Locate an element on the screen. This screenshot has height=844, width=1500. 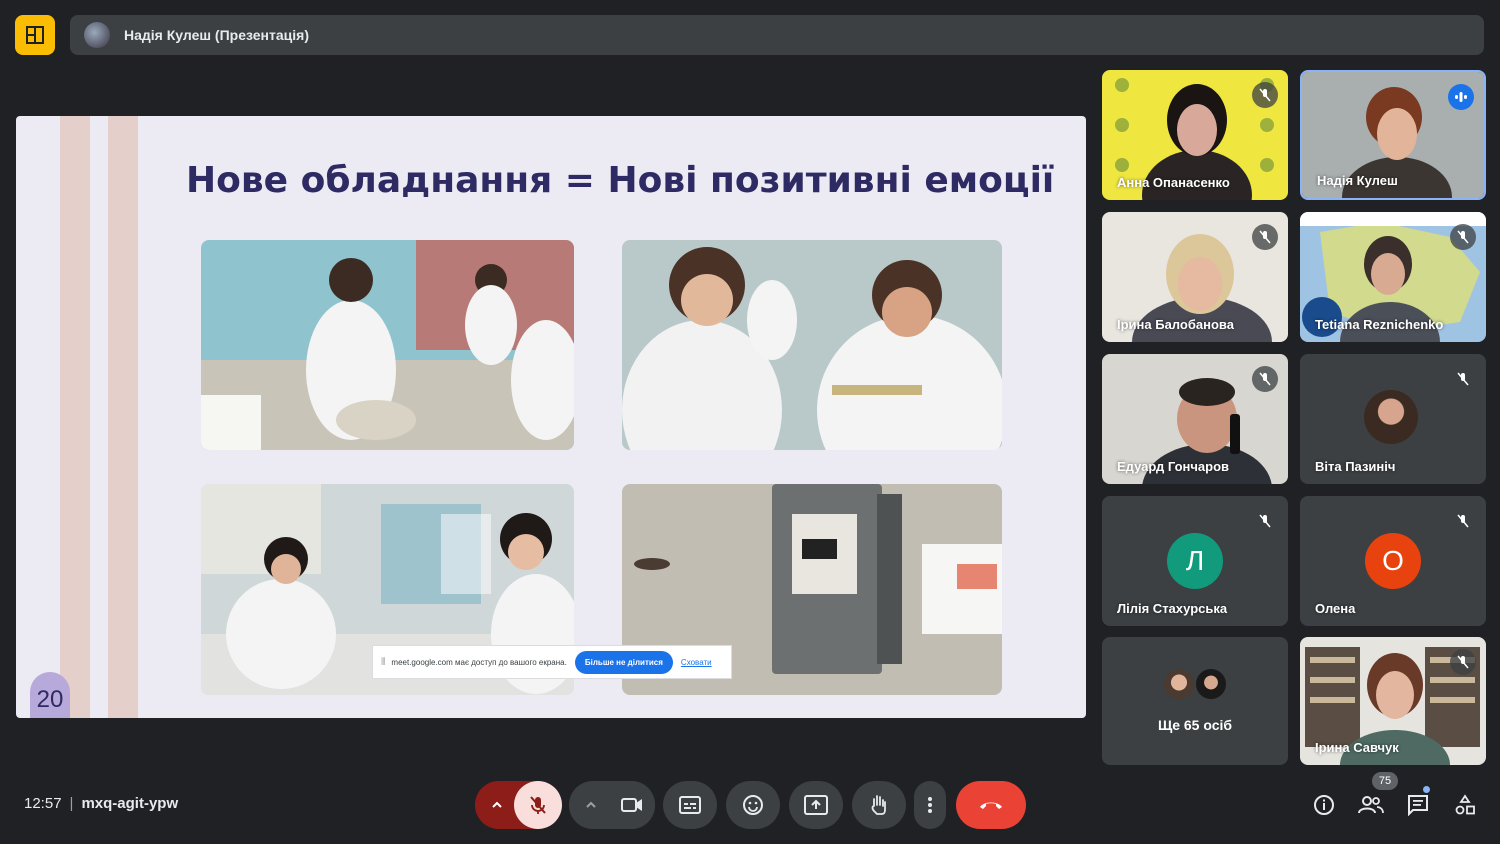
meeting-info: 12:57 | mxq-agit-ypw is located at coordinates (101, 803).